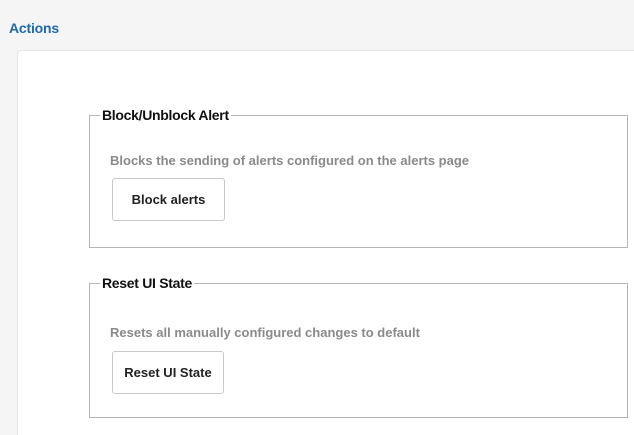 This screenshot has height=435, width=634. I want to click on block-alerts-button: Block alerts, so click(168, 199).